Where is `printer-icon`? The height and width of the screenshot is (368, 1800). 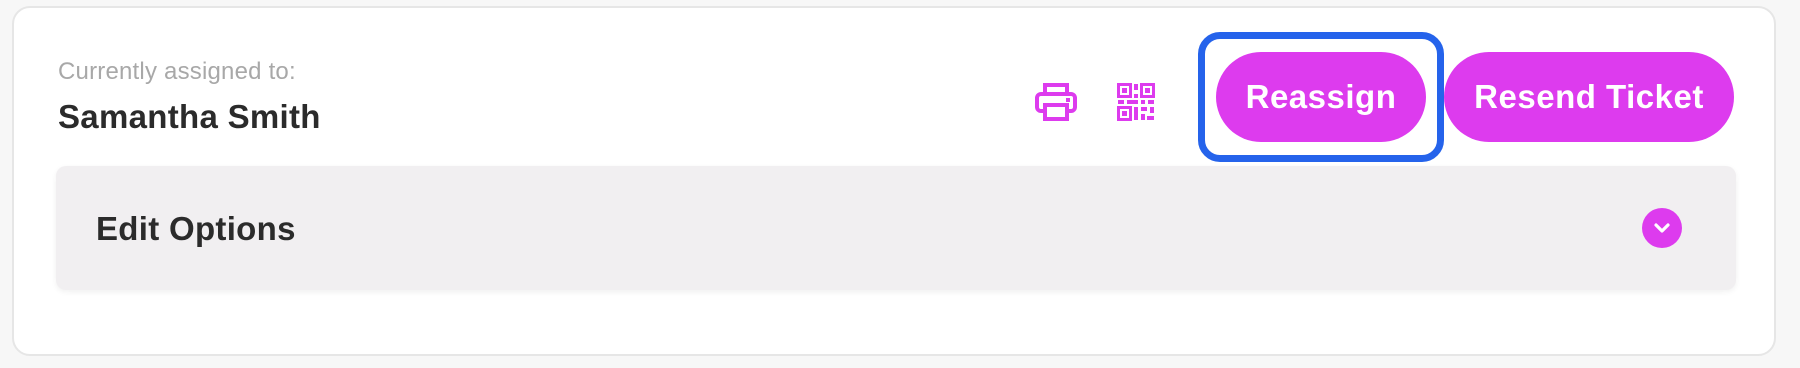
printer-icon is located at coordinates (1056, 102).